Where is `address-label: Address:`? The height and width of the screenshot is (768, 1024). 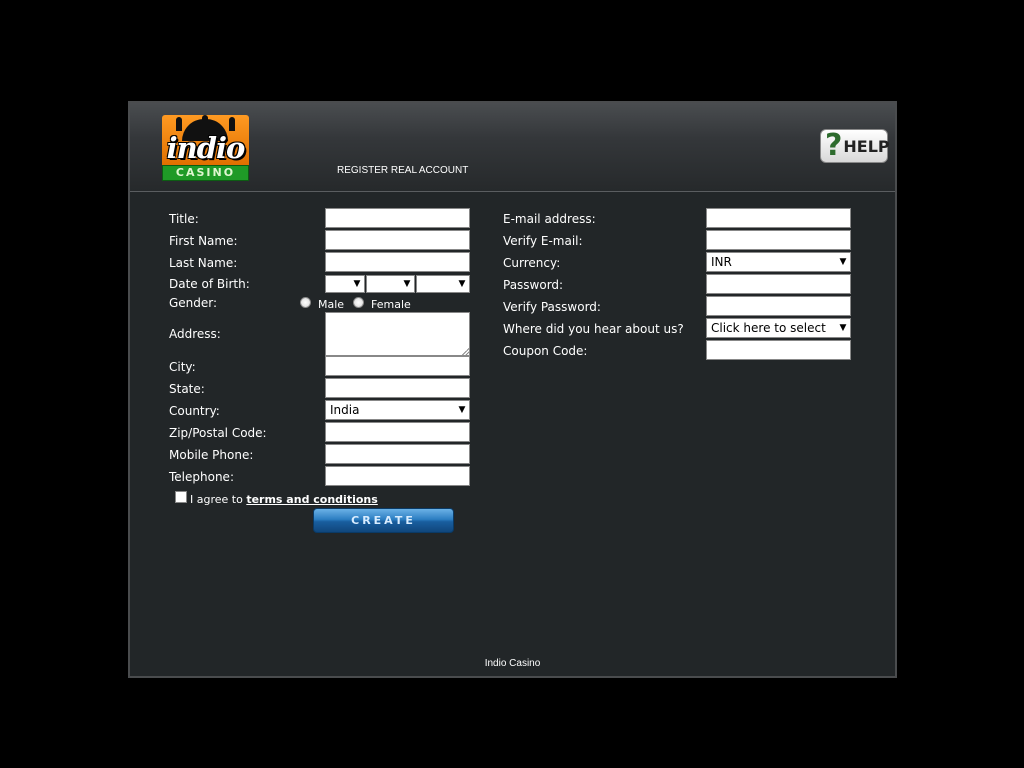 address-label: Address: is located at coordinates (195, 334).